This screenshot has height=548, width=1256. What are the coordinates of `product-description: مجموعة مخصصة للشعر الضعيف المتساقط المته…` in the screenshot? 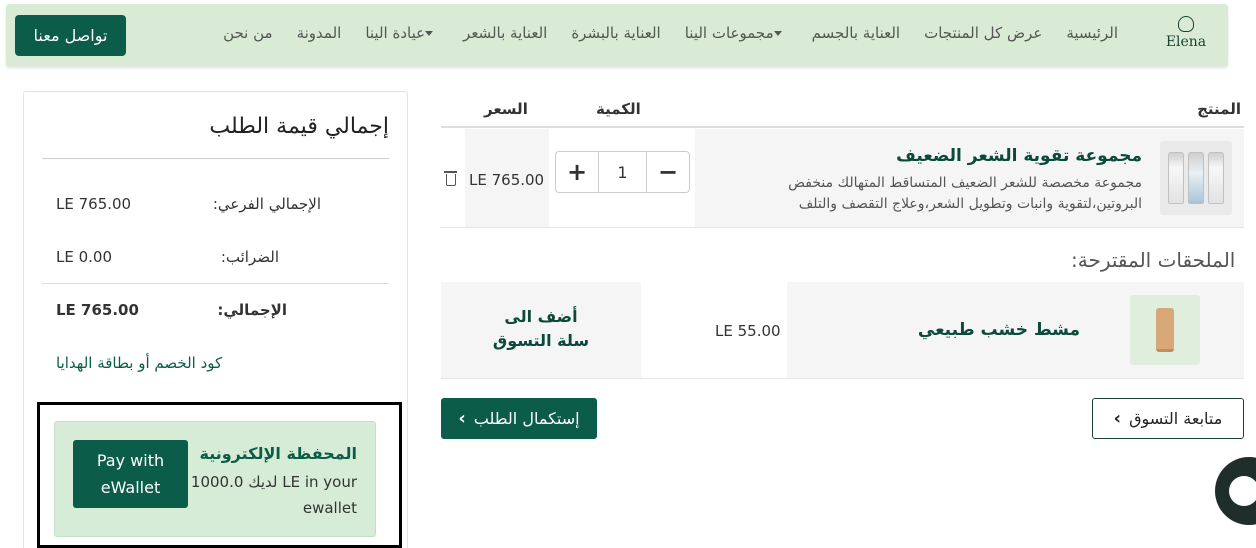 It's located at (965, 193).